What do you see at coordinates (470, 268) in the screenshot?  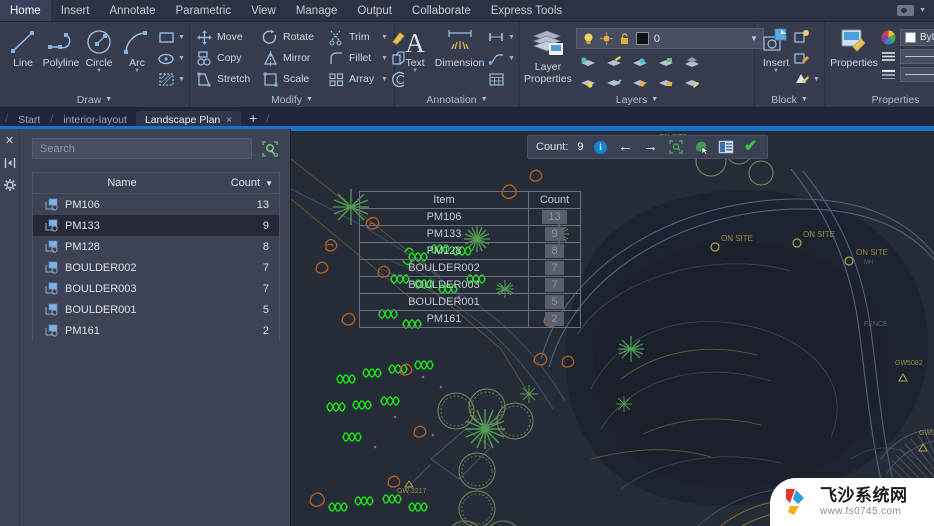 I see `count-table-row: BOULDER002 7` at bounding box center [470, 268].